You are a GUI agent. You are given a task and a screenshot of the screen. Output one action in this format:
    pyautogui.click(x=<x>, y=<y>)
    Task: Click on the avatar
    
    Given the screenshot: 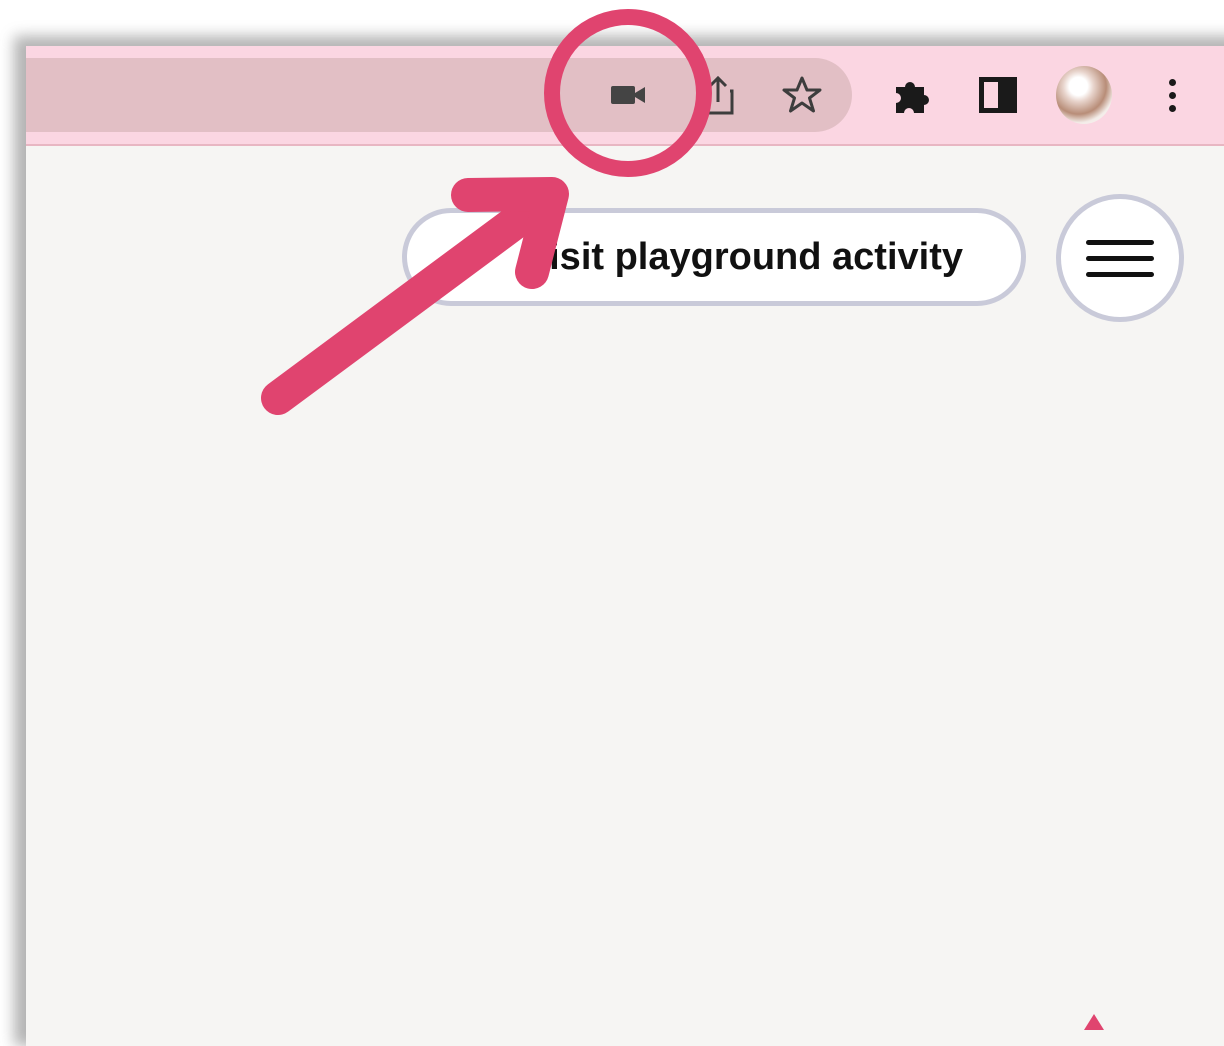 What is the action you would take?
    pyautogui.click(x=1084, y=95)
    